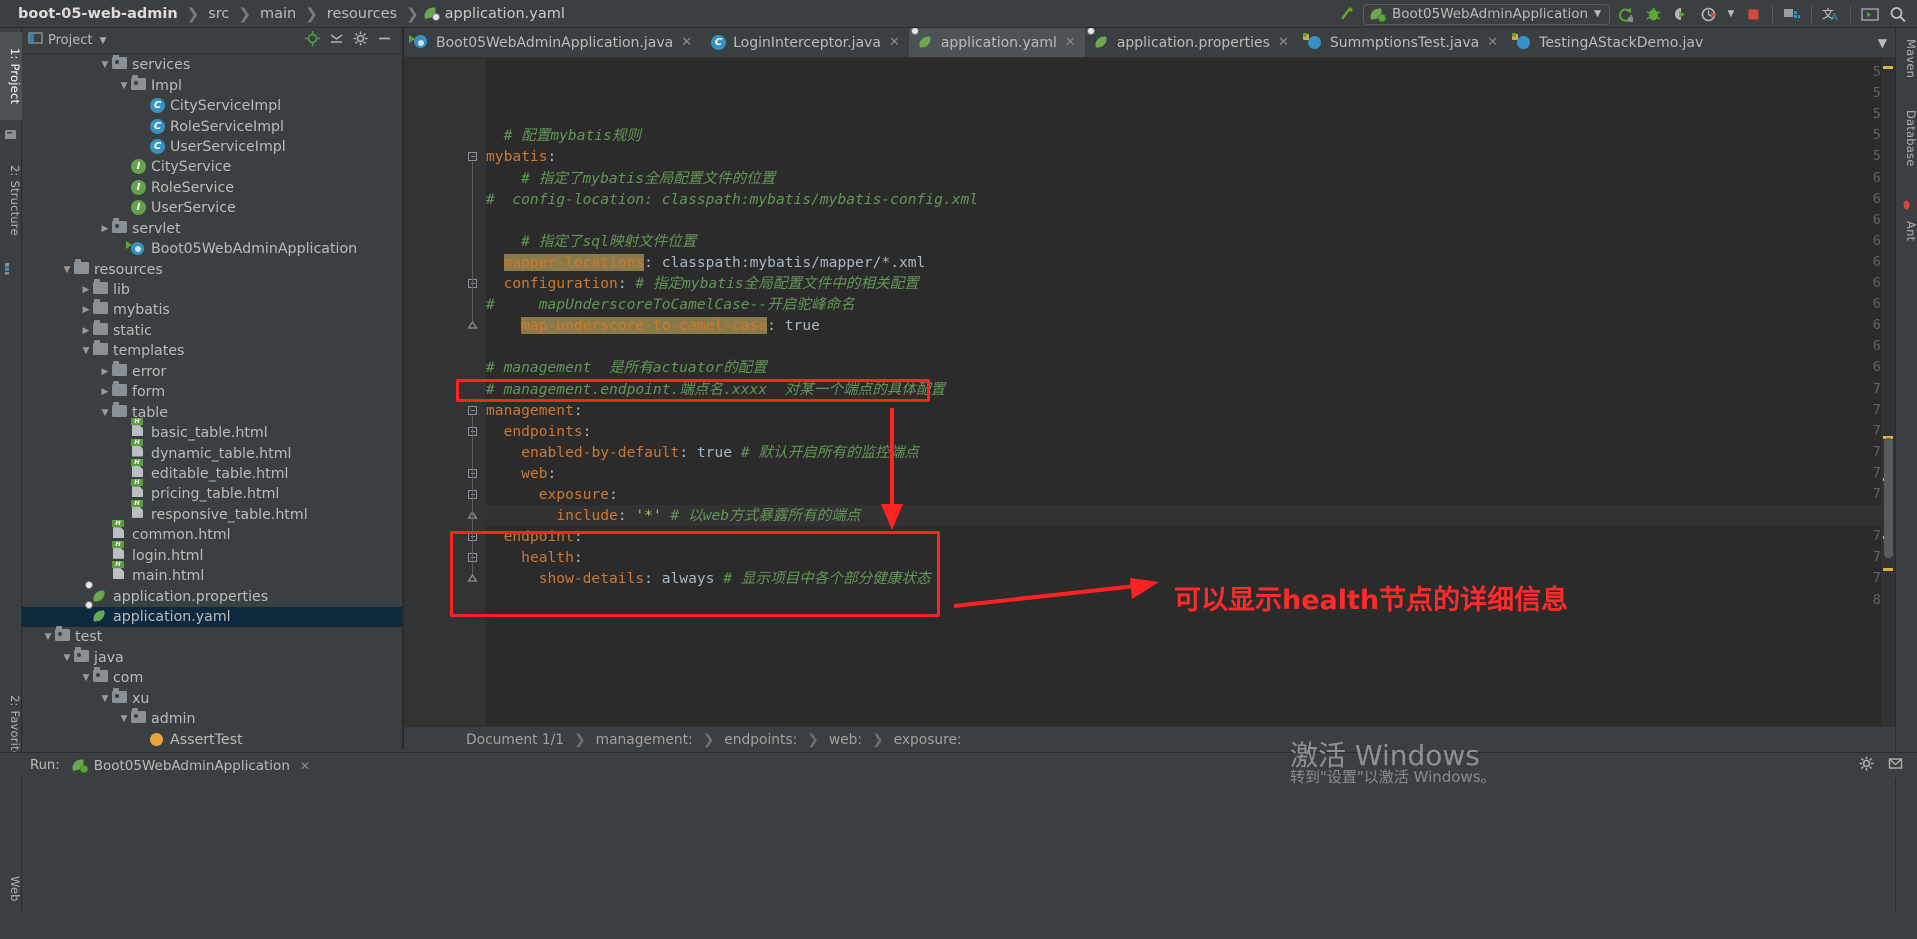  I want to click on code-line: configuration: # 指定mybatis全局配置文件中的相关配置, so click(702, 283).